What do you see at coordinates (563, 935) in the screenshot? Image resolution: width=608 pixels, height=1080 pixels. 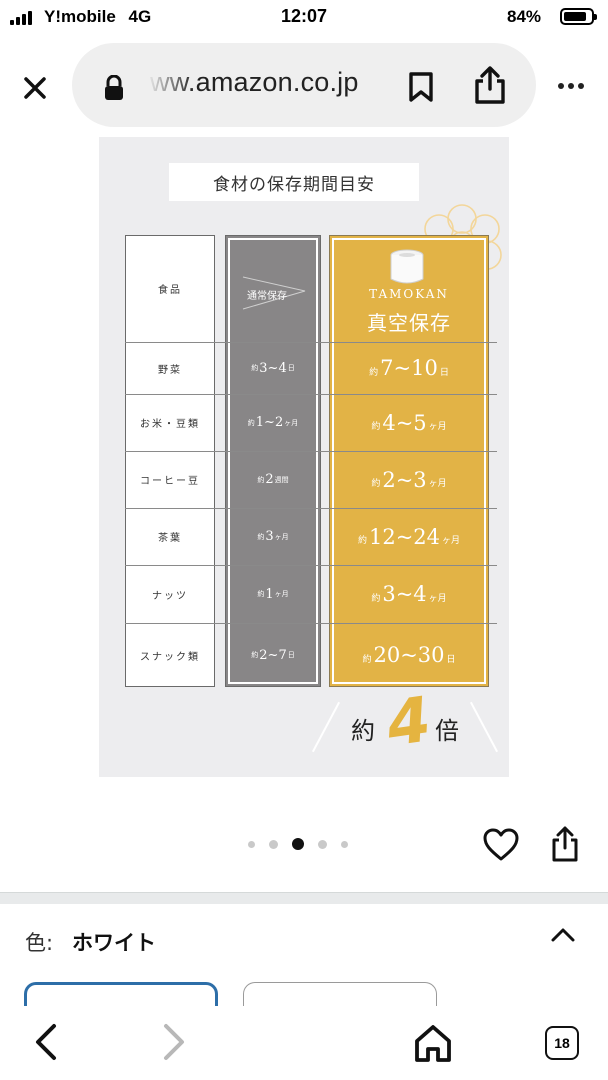 I see `chevron-up-icon` at bounding box center [563, 935].